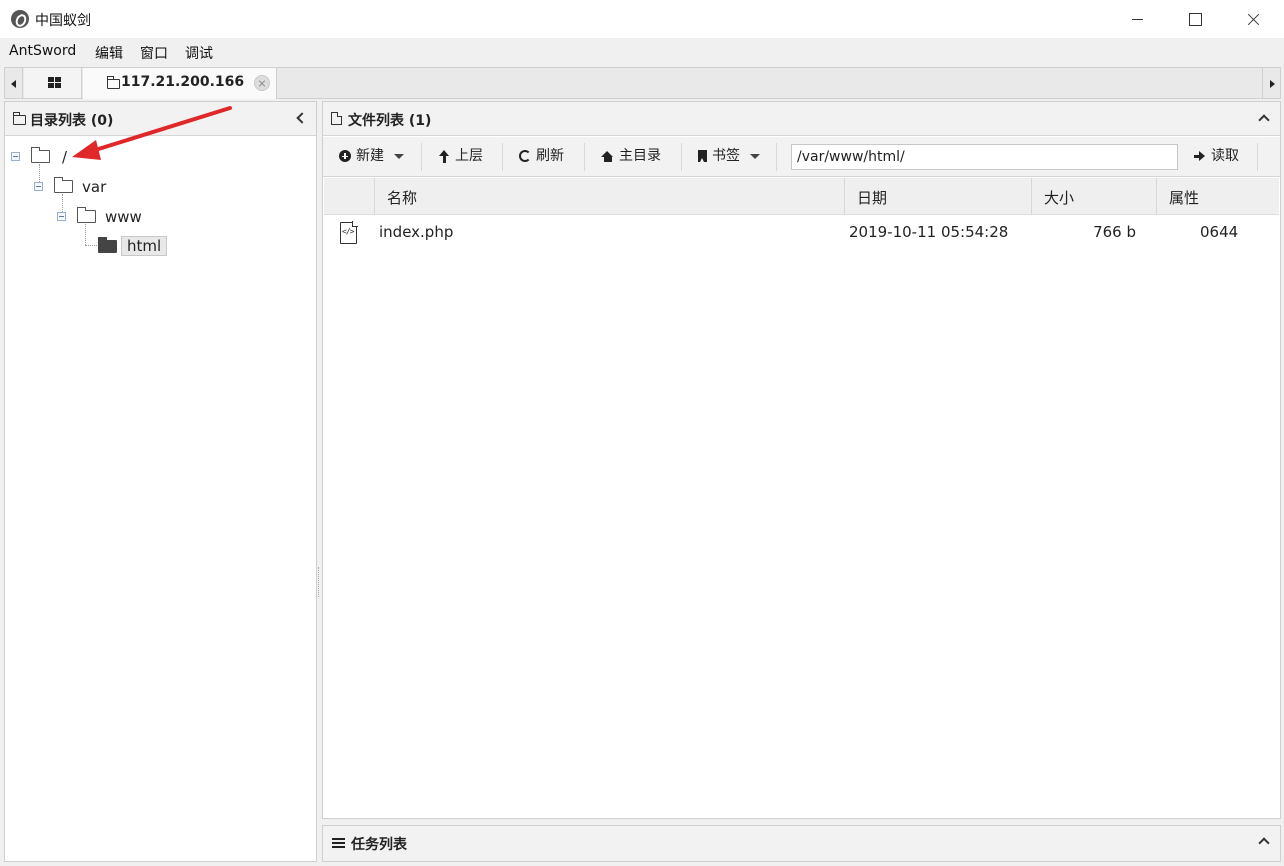 This screenshot has width=1284, height=866. I want to click on title-bar: 中国蚁剑, so click(642, 19).